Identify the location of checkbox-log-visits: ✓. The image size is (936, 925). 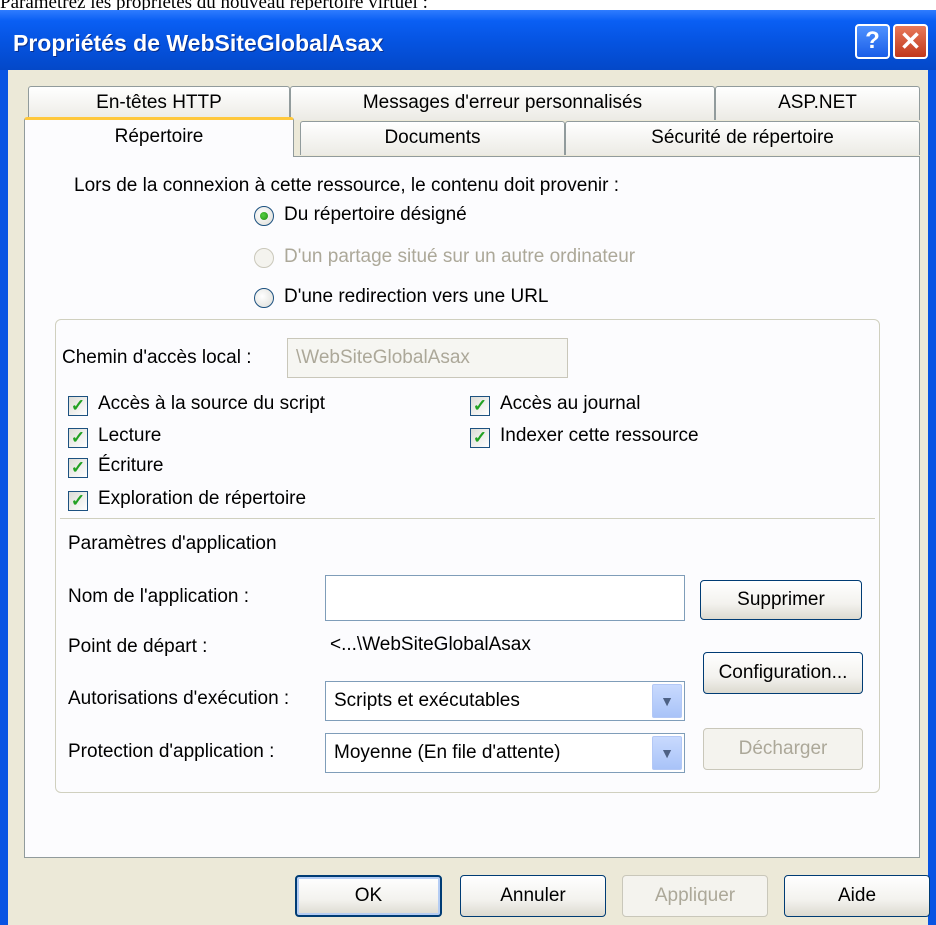
(480, 406).